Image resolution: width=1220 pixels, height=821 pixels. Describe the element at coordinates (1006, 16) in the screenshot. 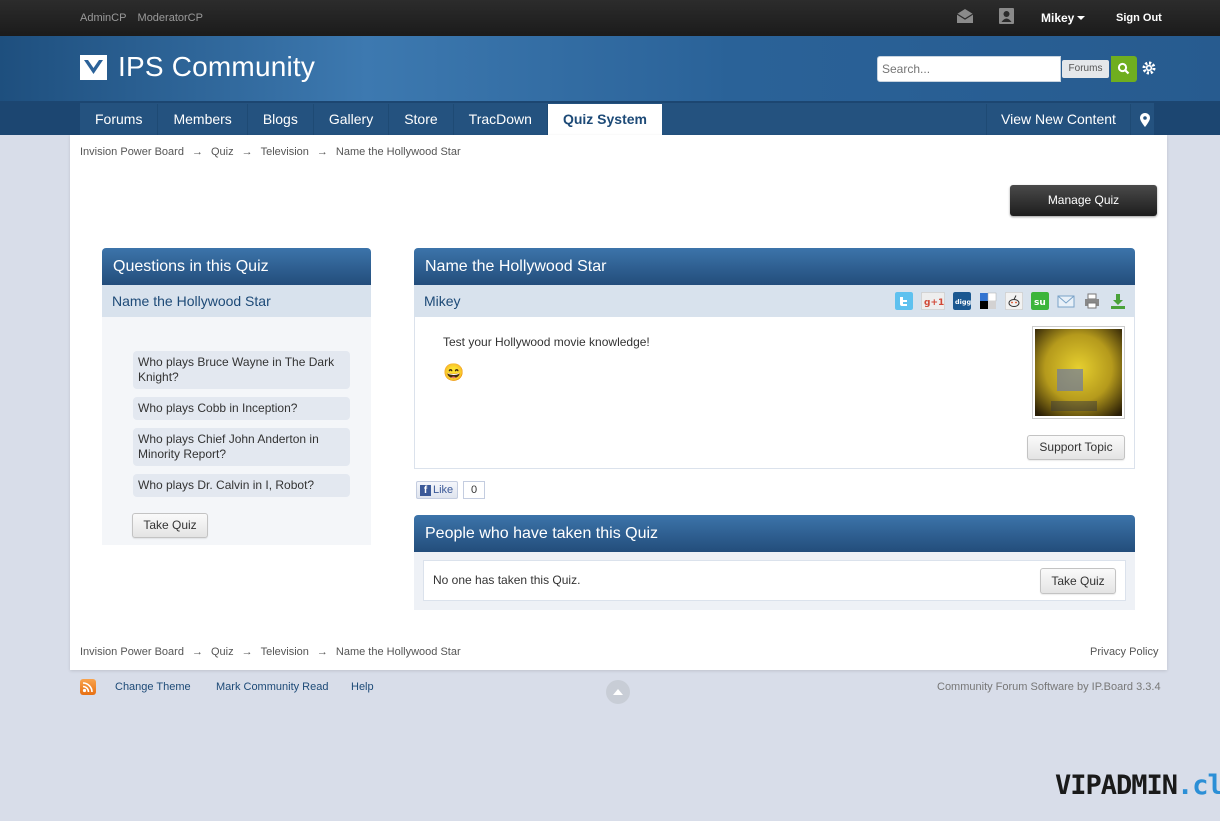

I see `contacts-icon` at that location.